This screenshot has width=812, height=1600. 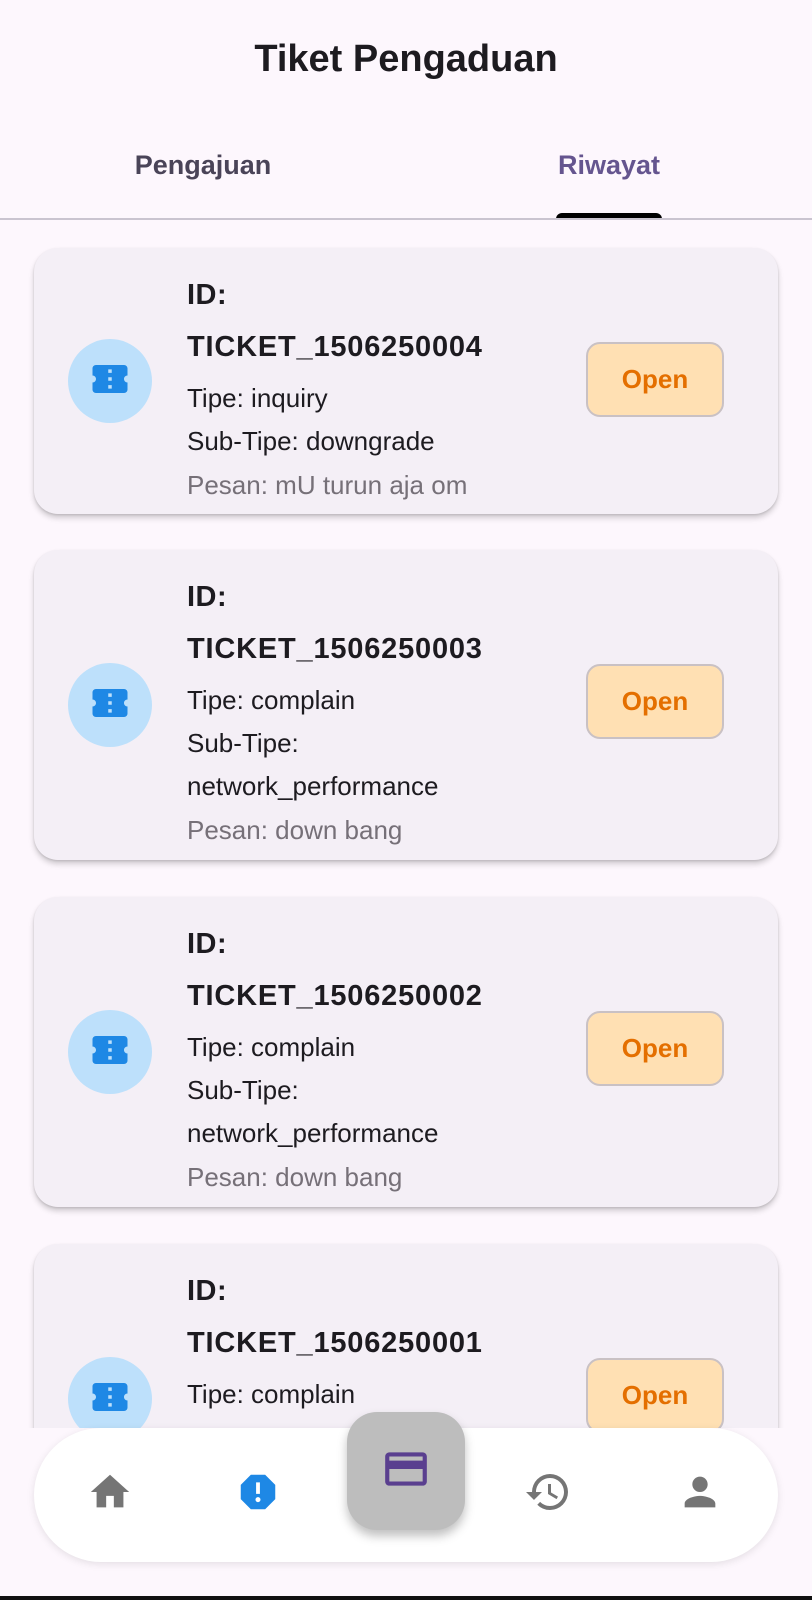 I want to click on home-icon, so click(x=110, y=1494).